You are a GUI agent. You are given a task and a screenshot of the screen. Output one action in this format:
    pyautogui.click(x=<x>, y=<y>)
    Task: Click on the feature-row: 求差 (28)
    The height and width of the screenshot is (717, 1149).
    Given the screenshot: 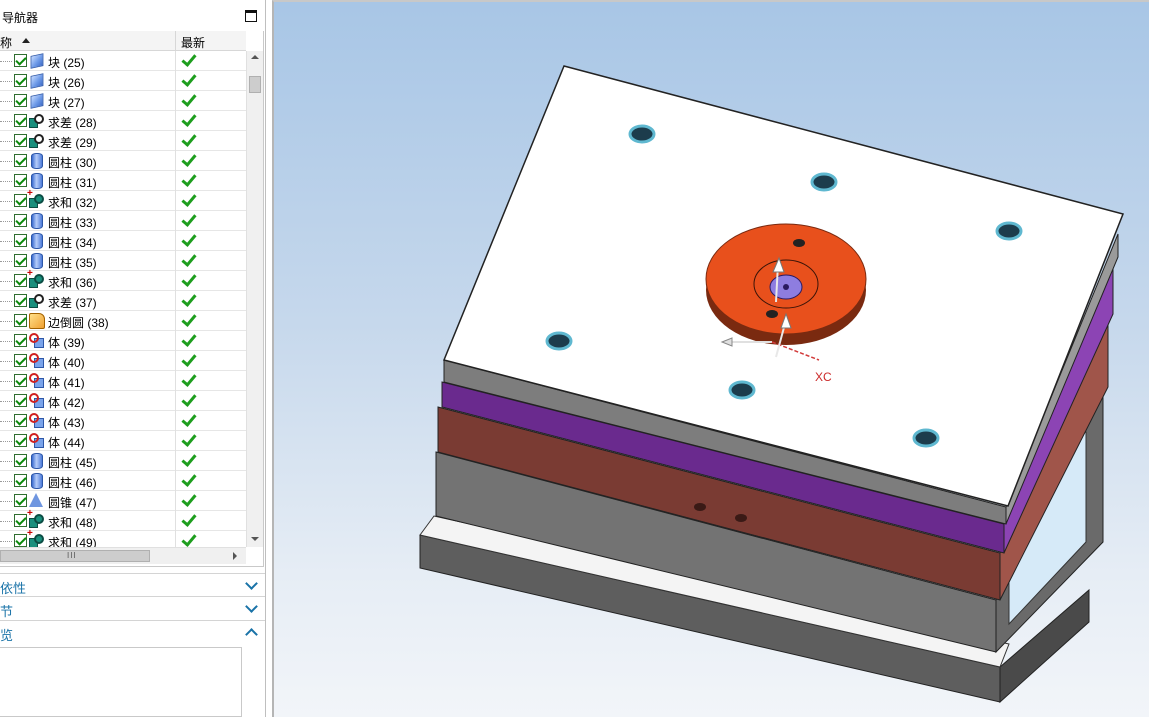 What is the action you would take?
    pyautogui.click(x=123, y=121)
    